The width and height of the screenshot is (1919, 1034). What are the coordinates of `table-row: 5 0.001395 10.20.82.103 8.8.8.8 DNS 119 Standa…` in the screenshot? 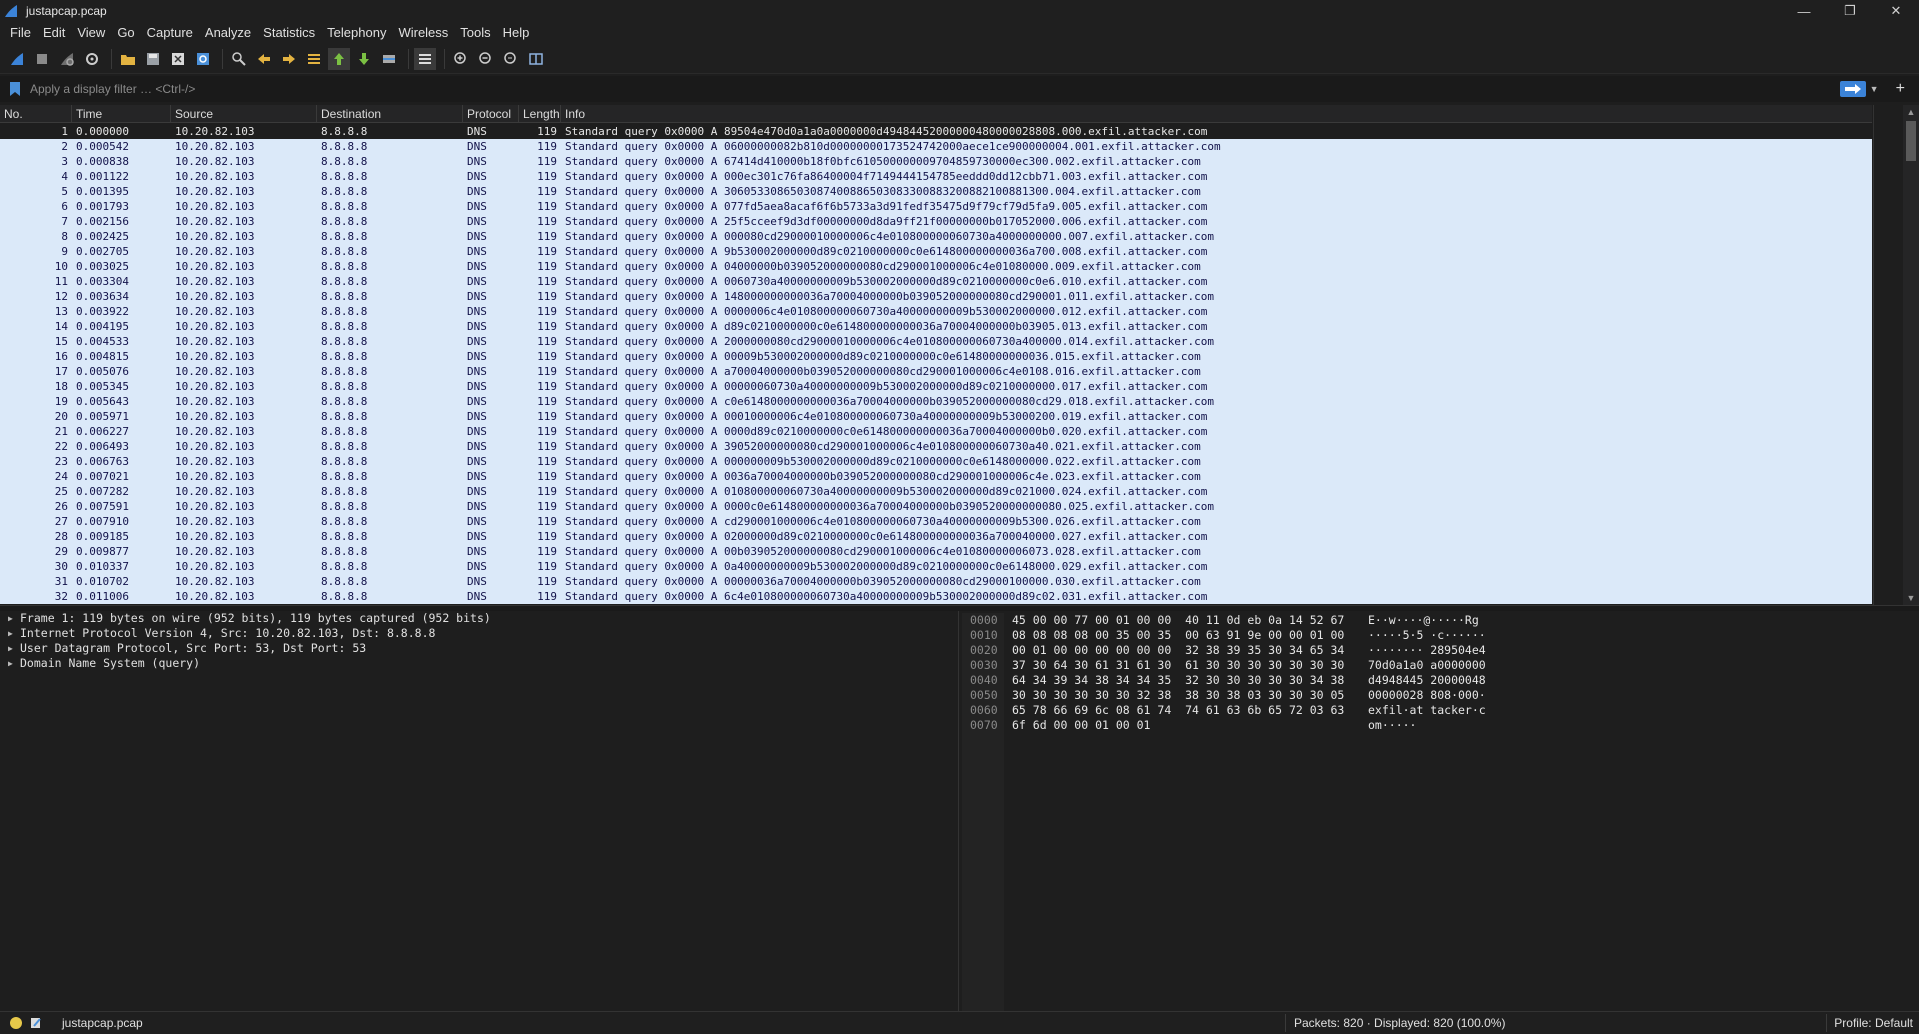 It's located at (936, 191).